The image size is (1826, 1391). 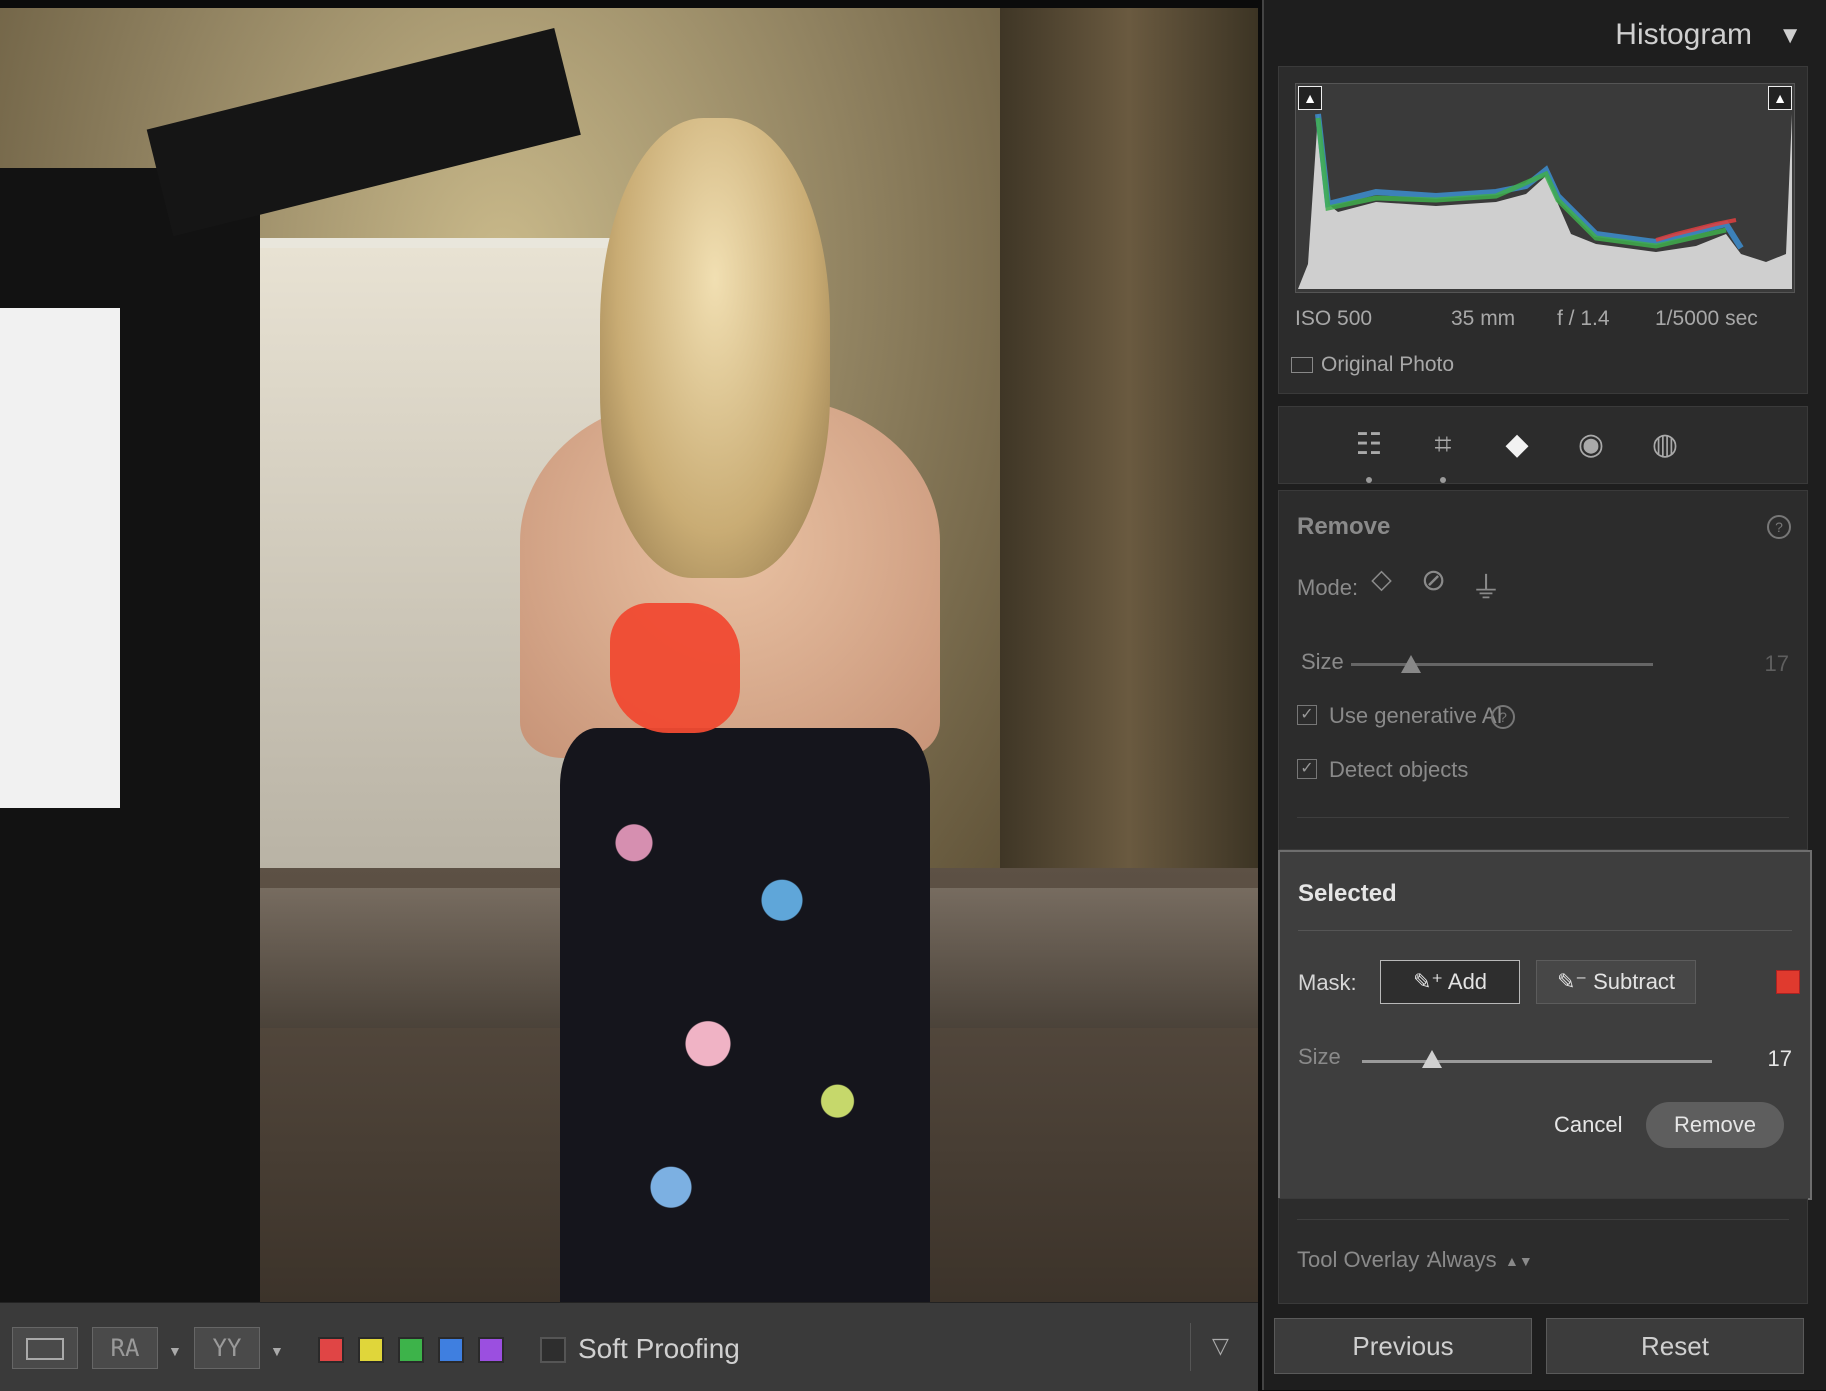 I want to click on eraser-mode-icon: ⬦, so click(x=1381, y=580).